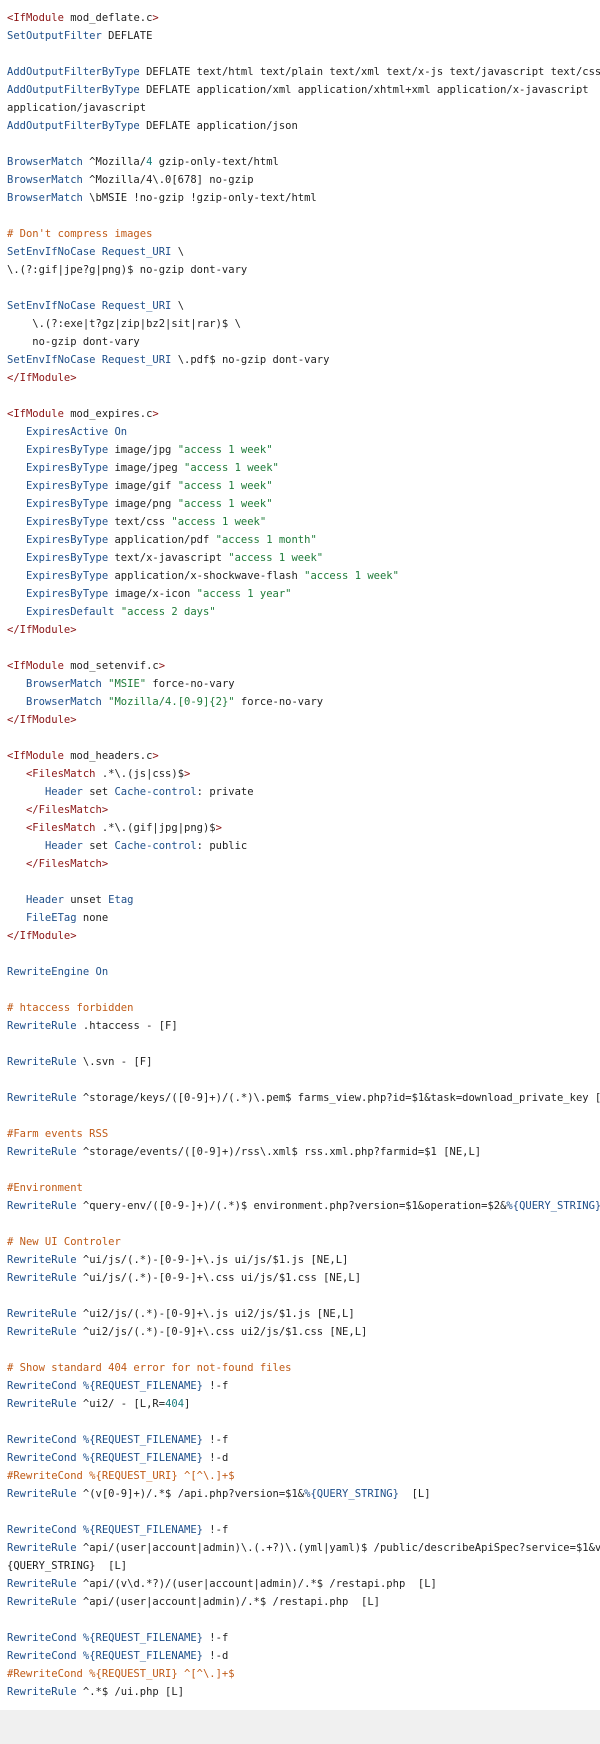 The height and width of the screenshot is (1744, 600). Describe the element at coordinates (108, 756) in the screenshot. I see `code-token: mod_headers.c` at that location.